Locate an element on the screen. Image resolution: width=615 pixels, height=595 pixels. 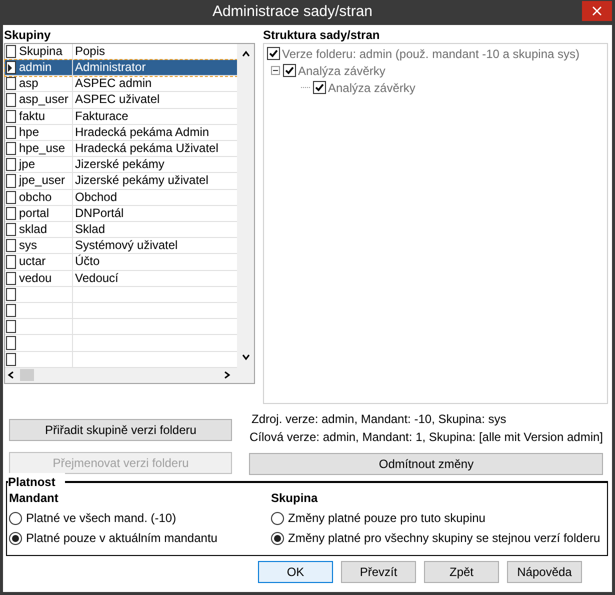
button: Odmítnout změny is located at coordinates (426, 464).